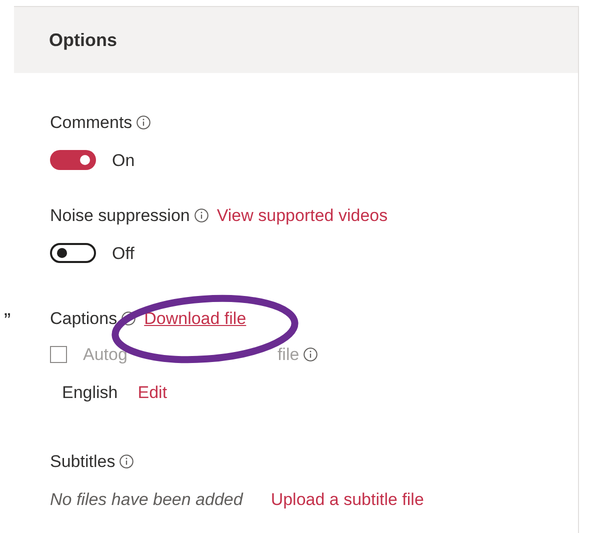 This screenshot has height=533, width=590. What do you see at coordinates (105, 355) in the screenshot?
I see `checkbox-label: Autog` at bounding box center [105, 355].